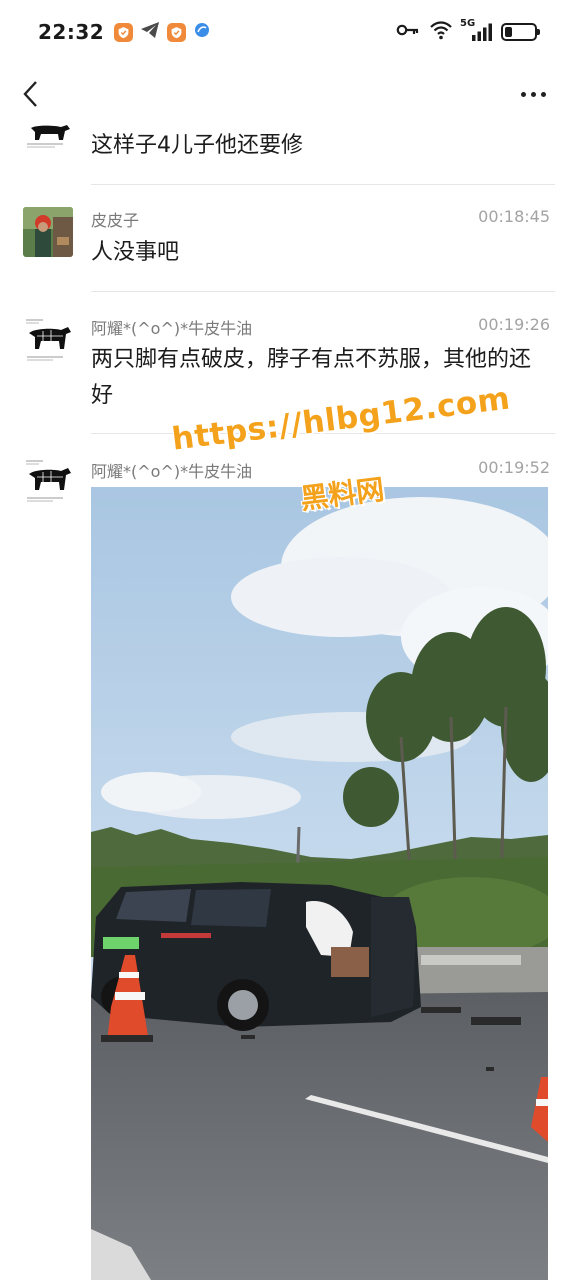  Describe the element at coordinates (115, 219) in the screenshot. I see `comment-author: 皮皮子` at that location.